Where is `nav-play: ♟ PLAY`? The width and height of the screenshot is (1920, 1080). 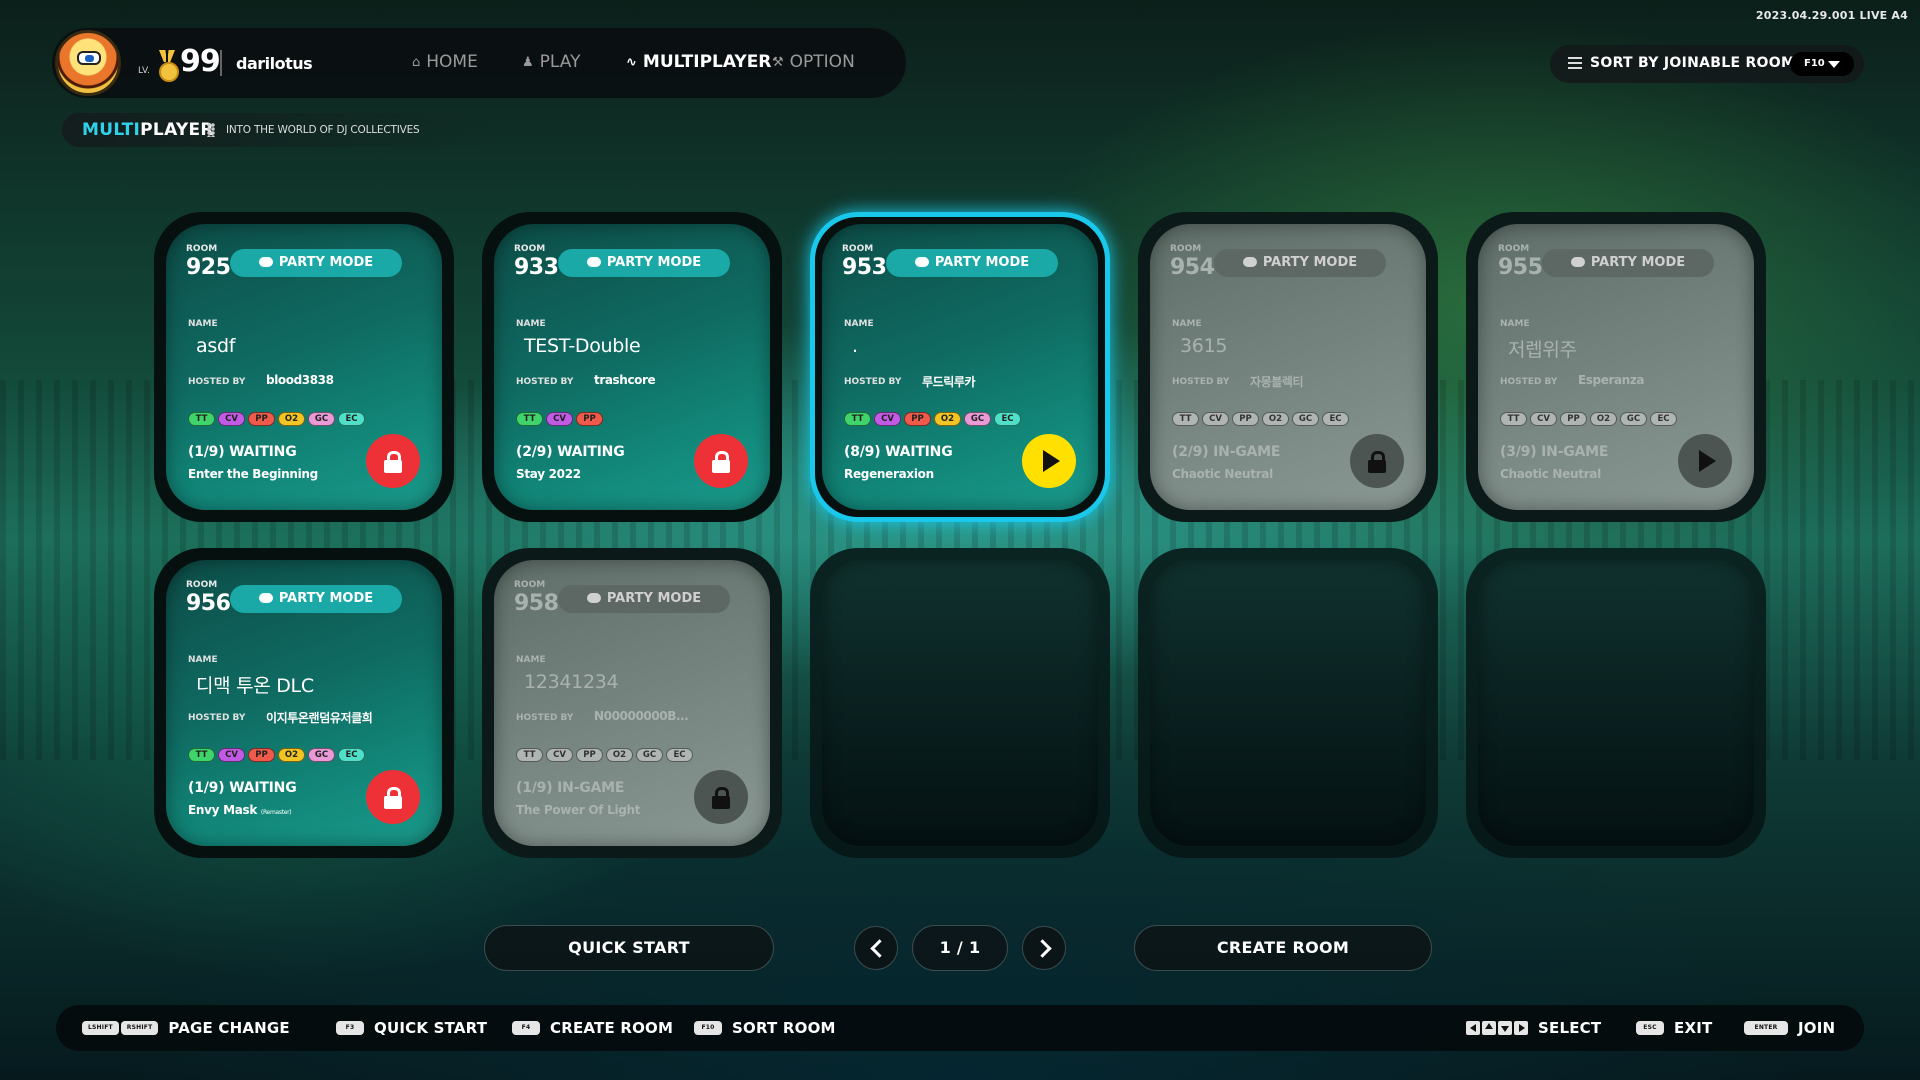
nav-play: ♟ PLAY is located at coordinates (551, 62).